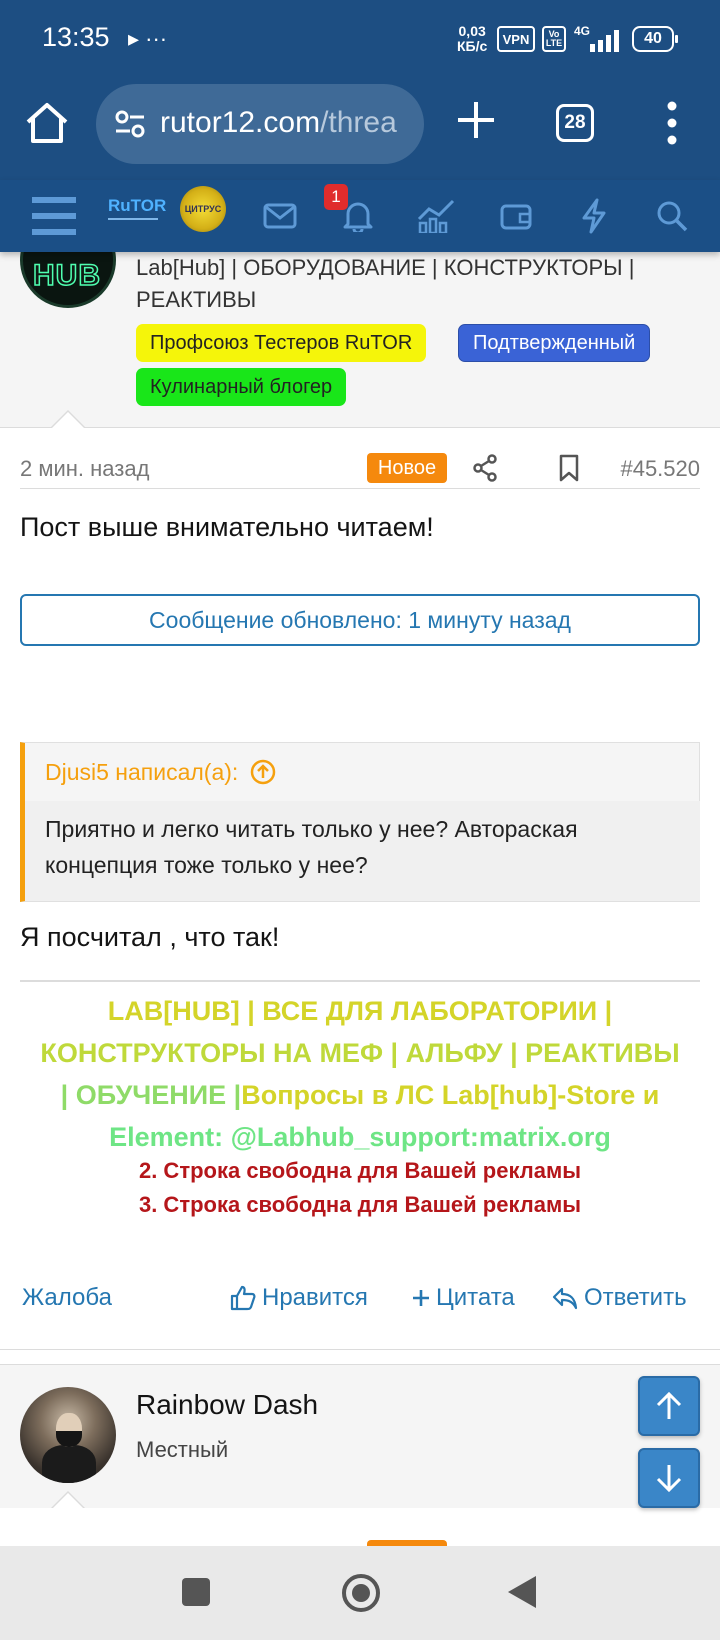  Describe the element at coordinates (47, 123) in the screenshot. I see `home-icon` at that location.